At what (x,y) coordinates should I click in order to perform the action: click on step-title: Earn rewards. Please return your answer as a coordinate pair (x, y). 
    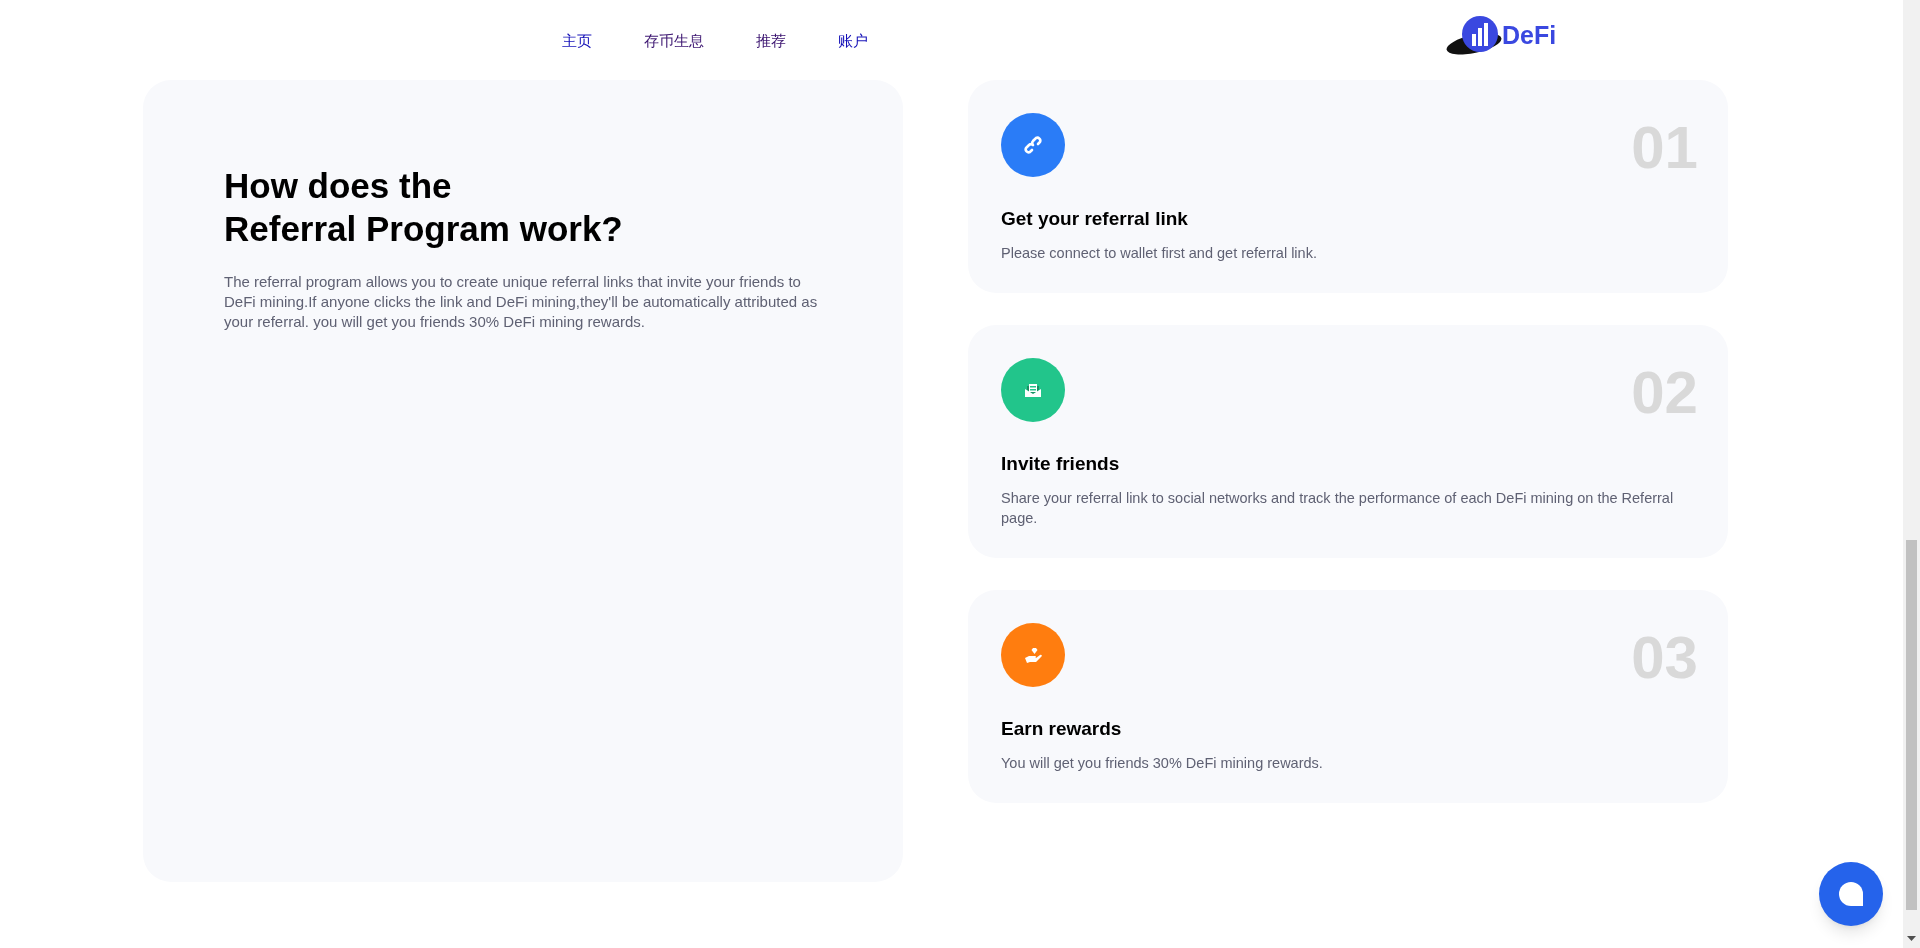
    Looking at the image, I should click on (1062, 729).